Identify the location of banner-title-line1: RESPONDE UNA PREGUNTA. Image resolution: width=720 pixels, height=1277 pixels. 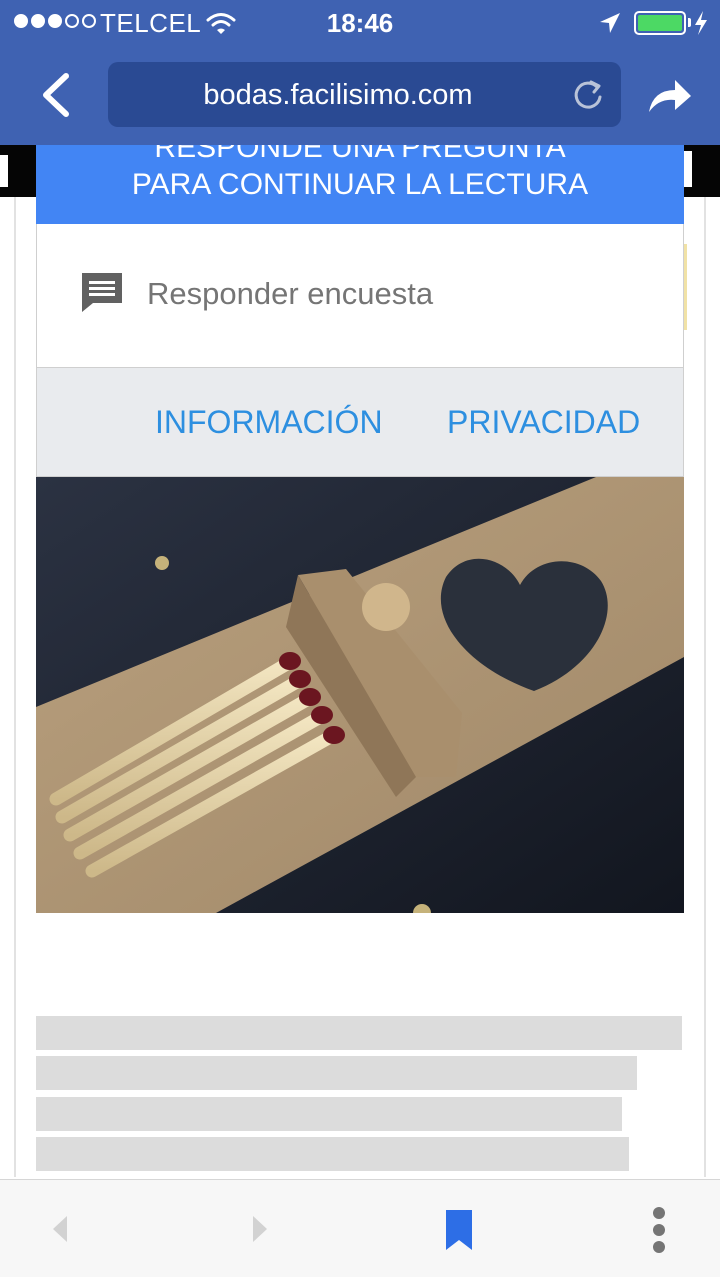
(360, 154).